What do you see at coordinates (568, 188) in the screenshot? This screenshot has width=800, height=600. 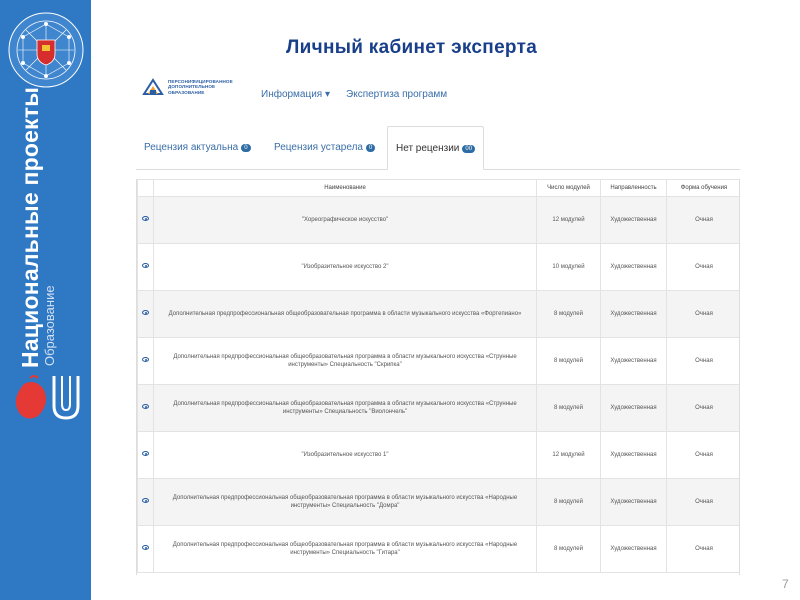 I see `column-header-modules: Число модулей` at bounding box center [568, 188].